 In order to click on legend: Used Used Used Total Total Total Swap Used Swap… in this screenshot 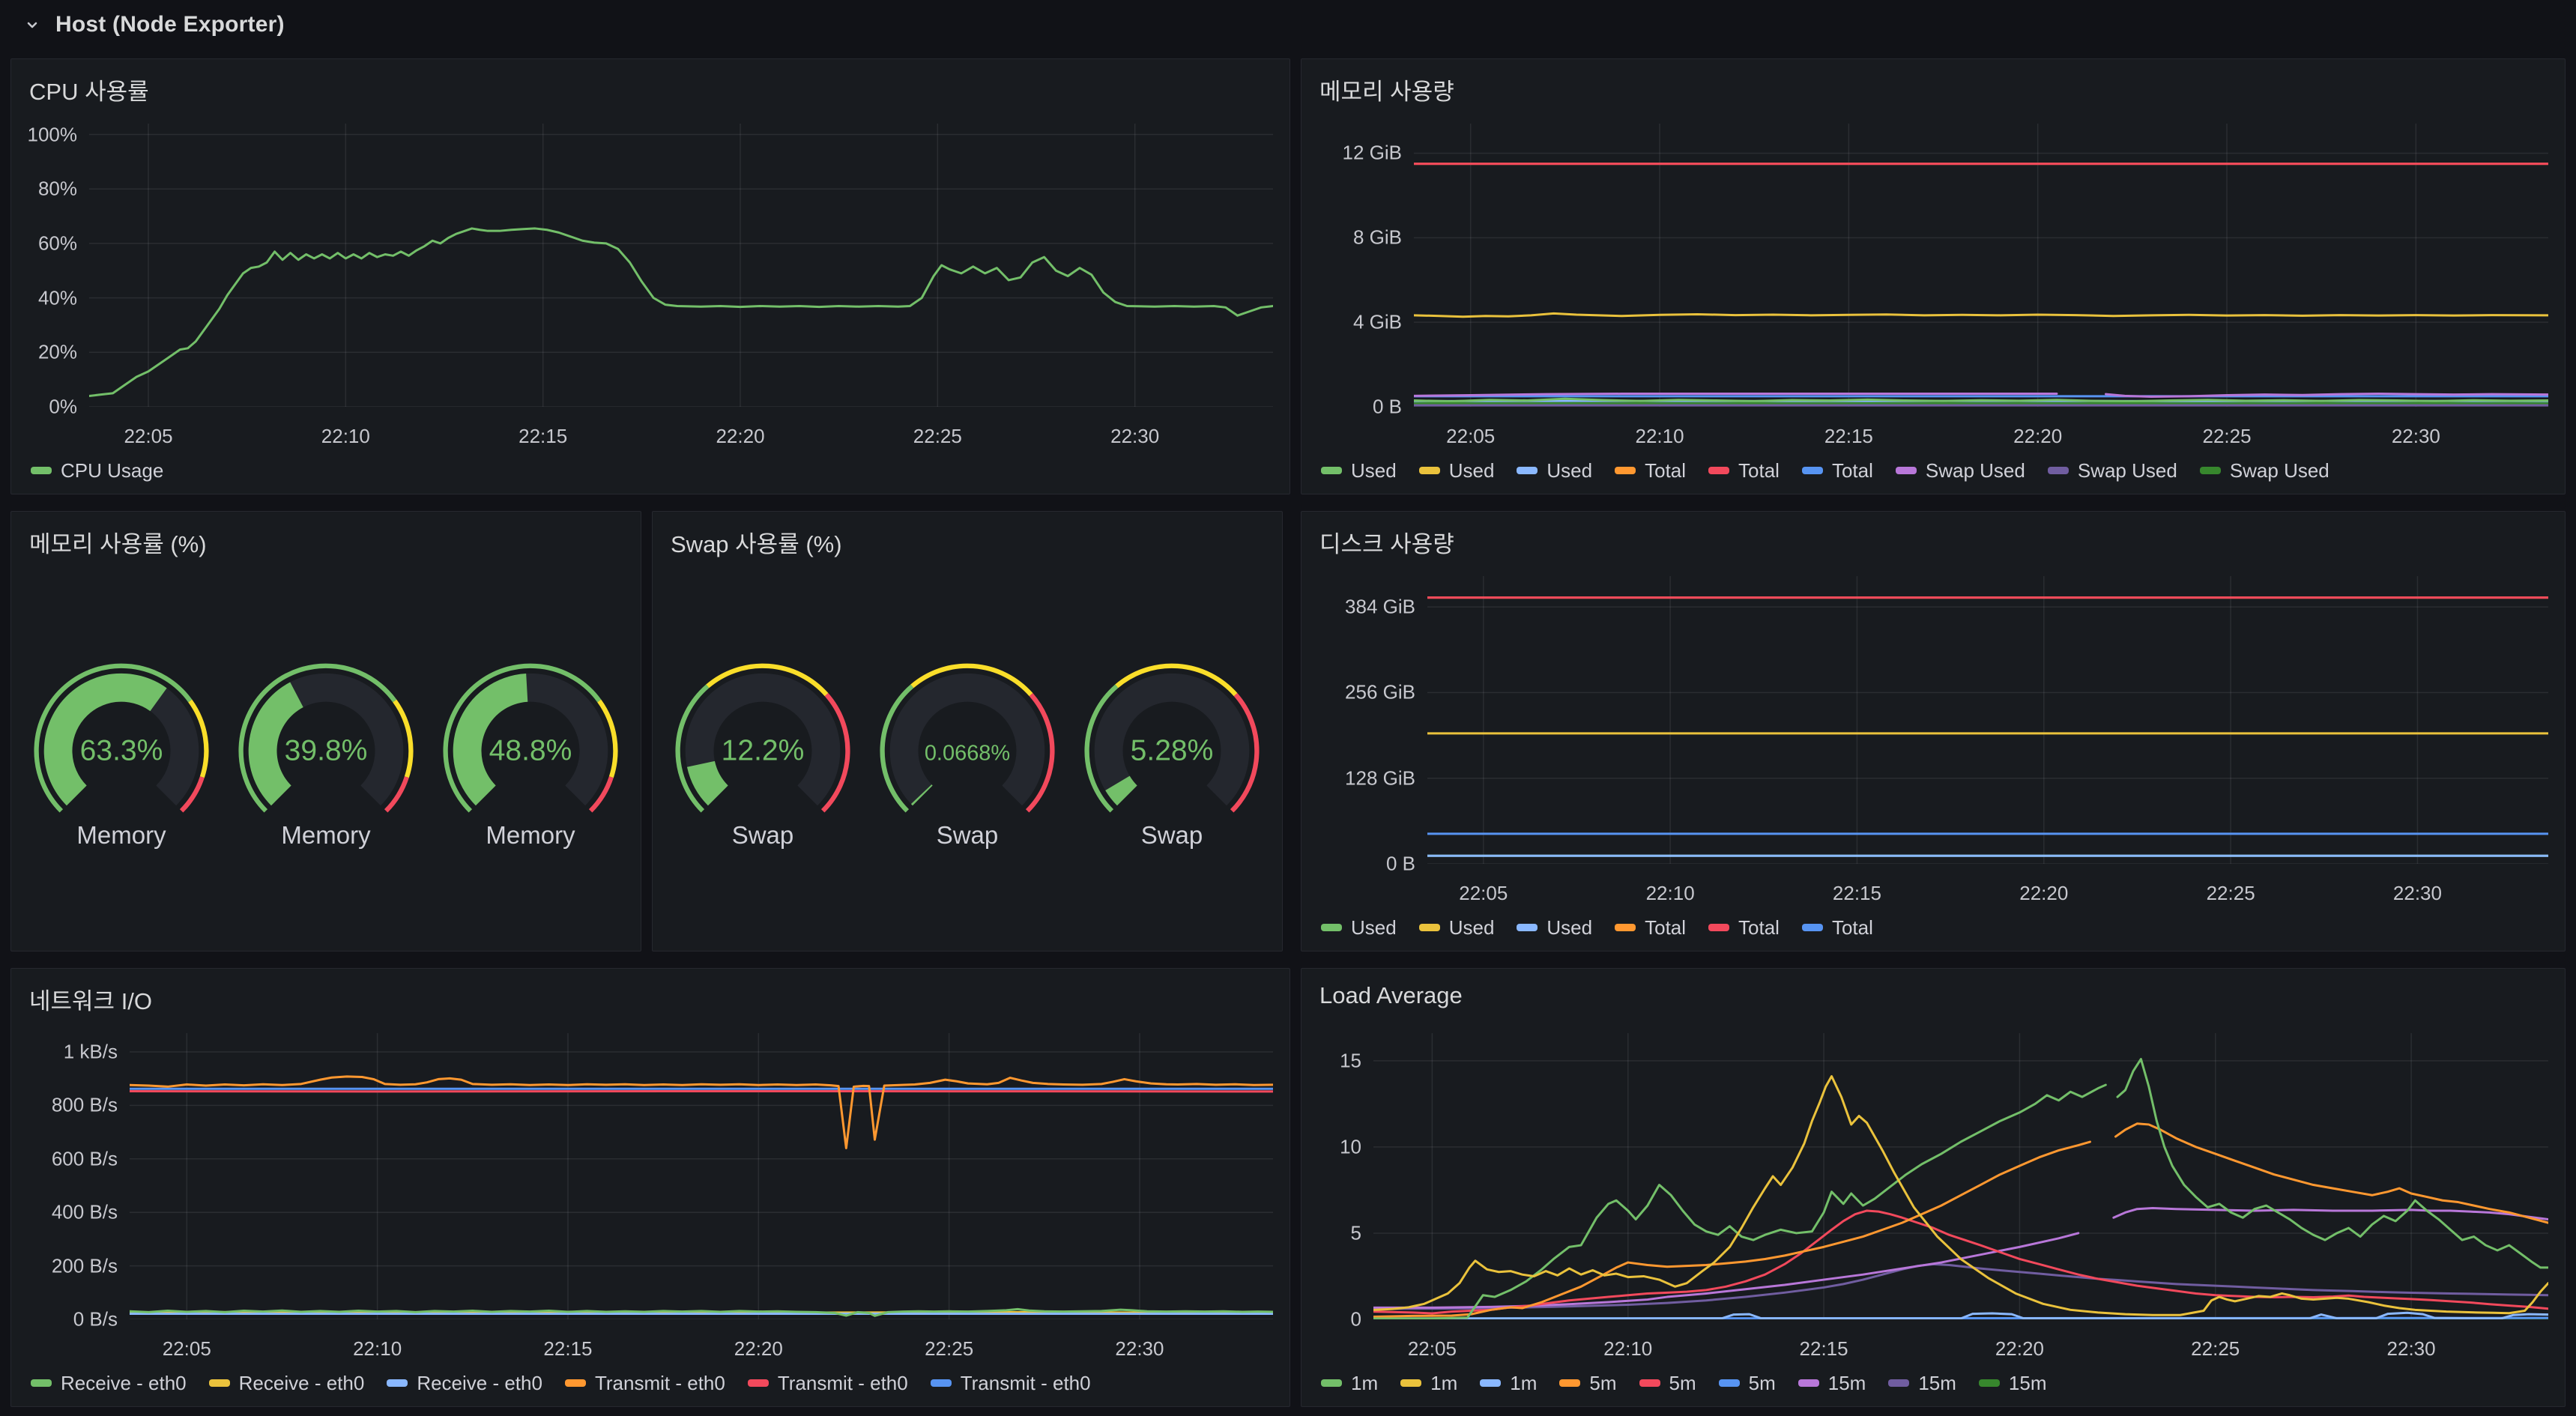, I will do `click(1937, 470)`.